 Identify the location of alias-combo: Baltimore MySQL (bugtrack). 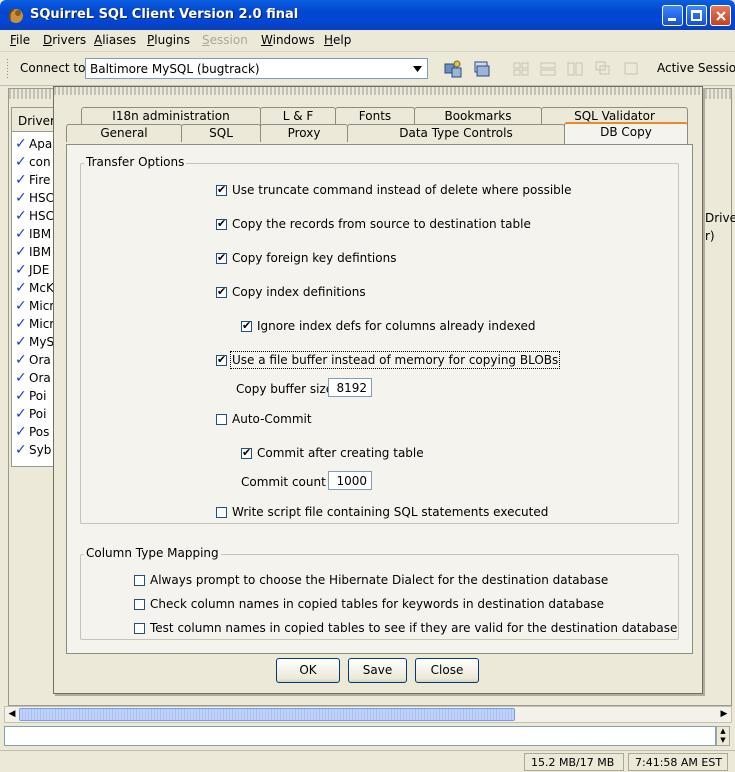
(256, 68).